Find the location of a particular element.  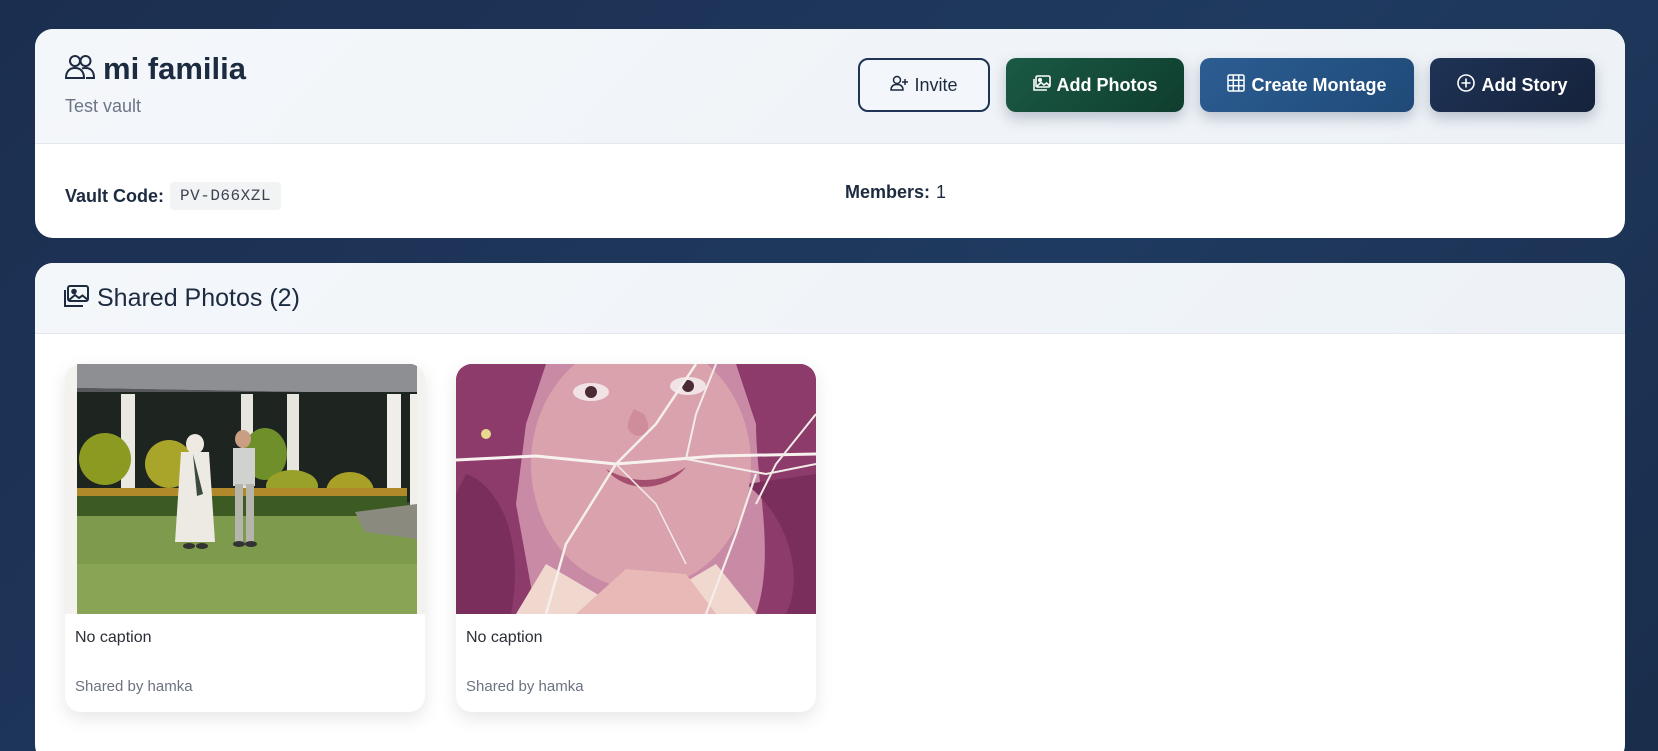

vault-title-row: mi familia is located at coordinates (155, 69).